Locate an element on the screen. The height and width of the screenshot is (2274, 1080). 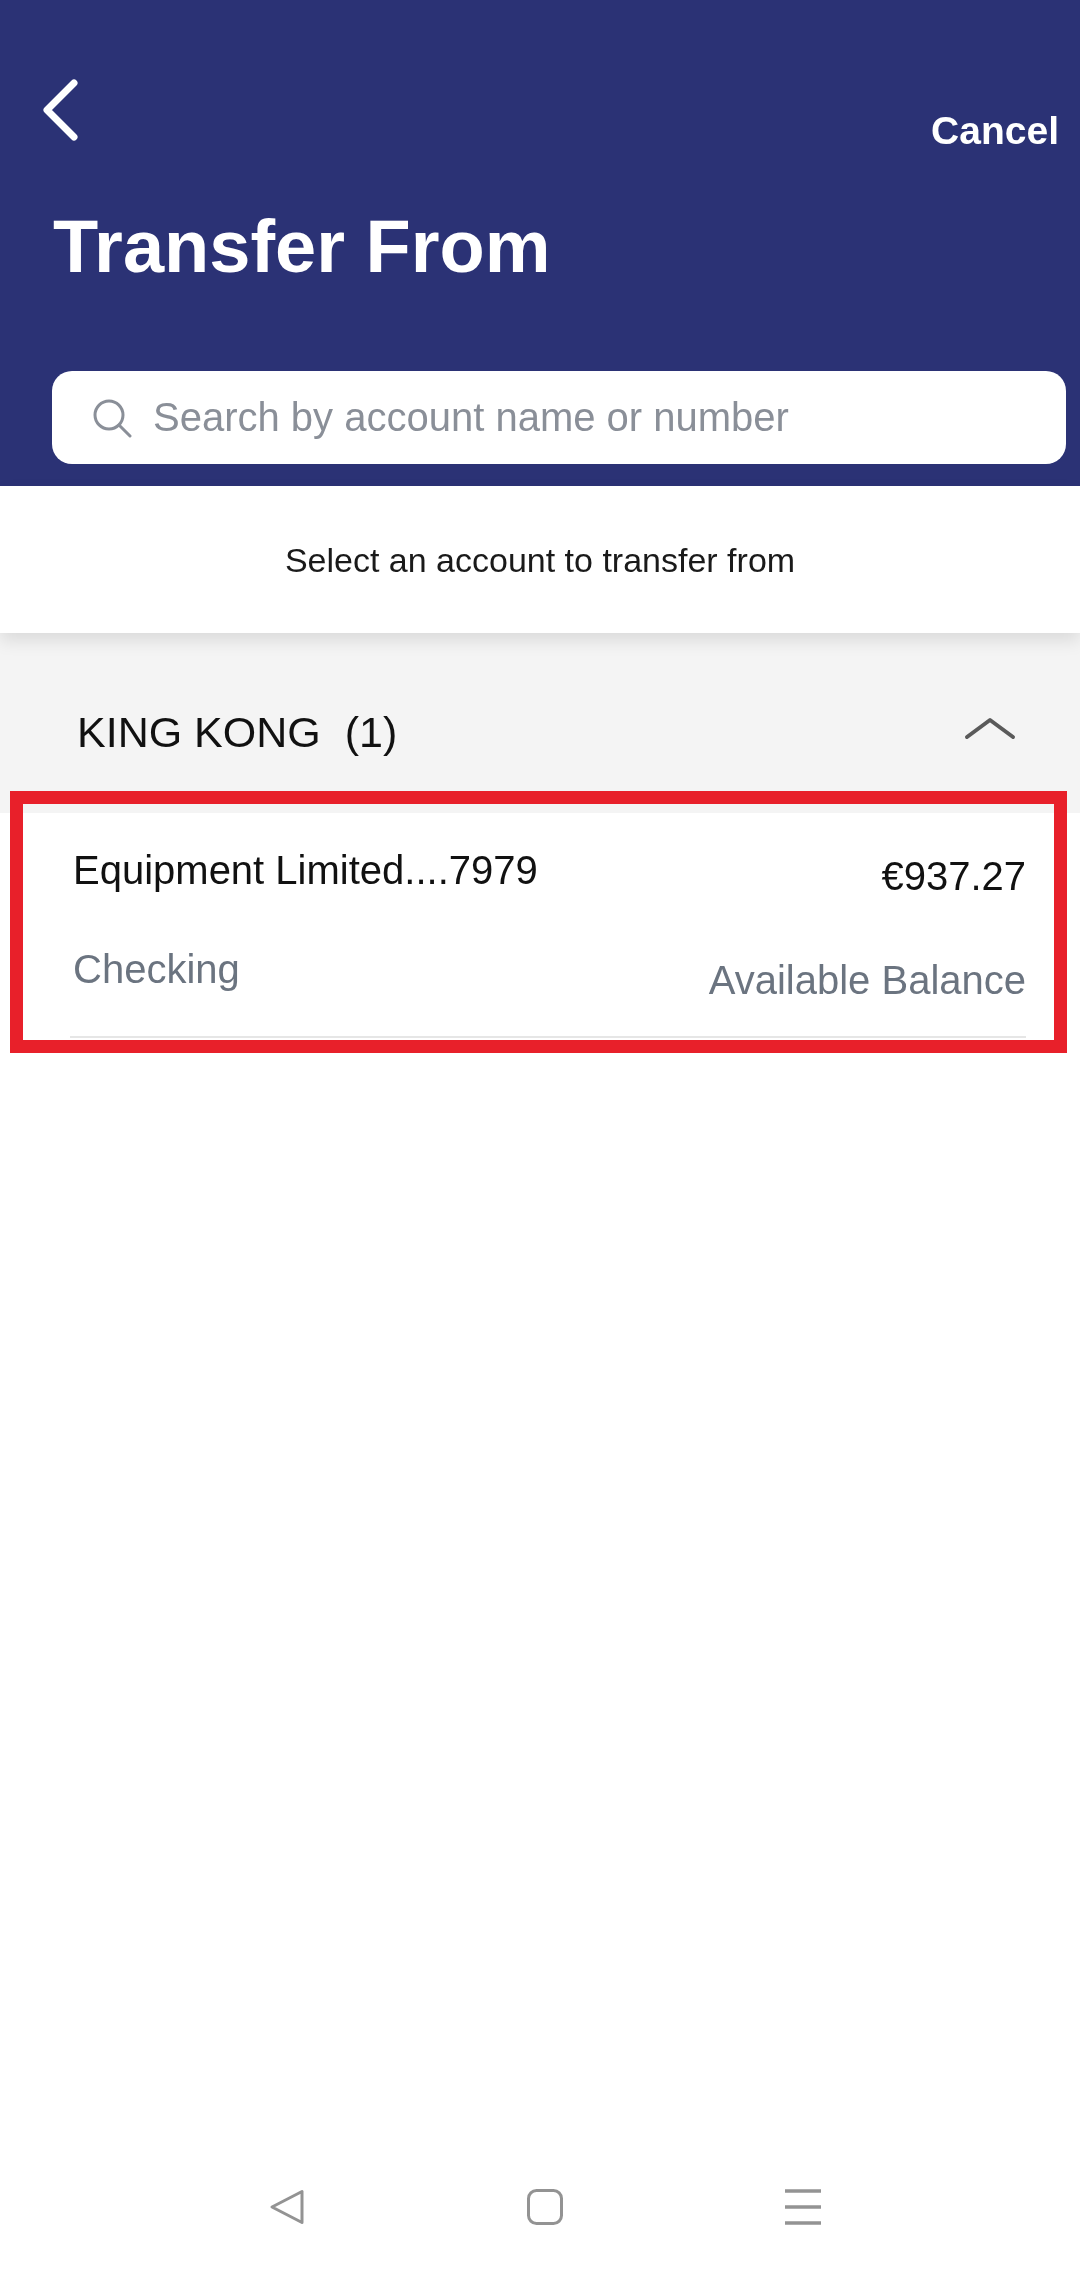
back-icon is located at coordinates (60, 110).